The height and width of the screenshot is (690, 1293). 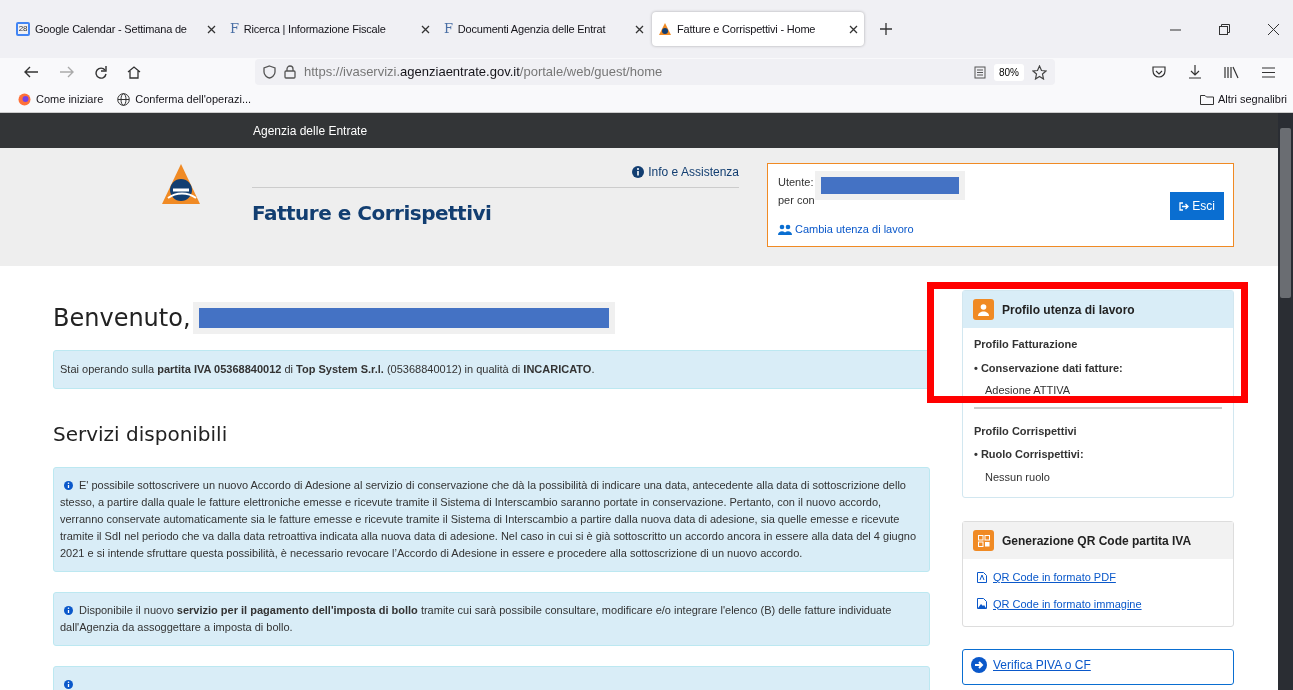 What do you see at coordinates (1285, 401) in the screenshot?
I see `scrollbar` at bounding box center [1285, 401].